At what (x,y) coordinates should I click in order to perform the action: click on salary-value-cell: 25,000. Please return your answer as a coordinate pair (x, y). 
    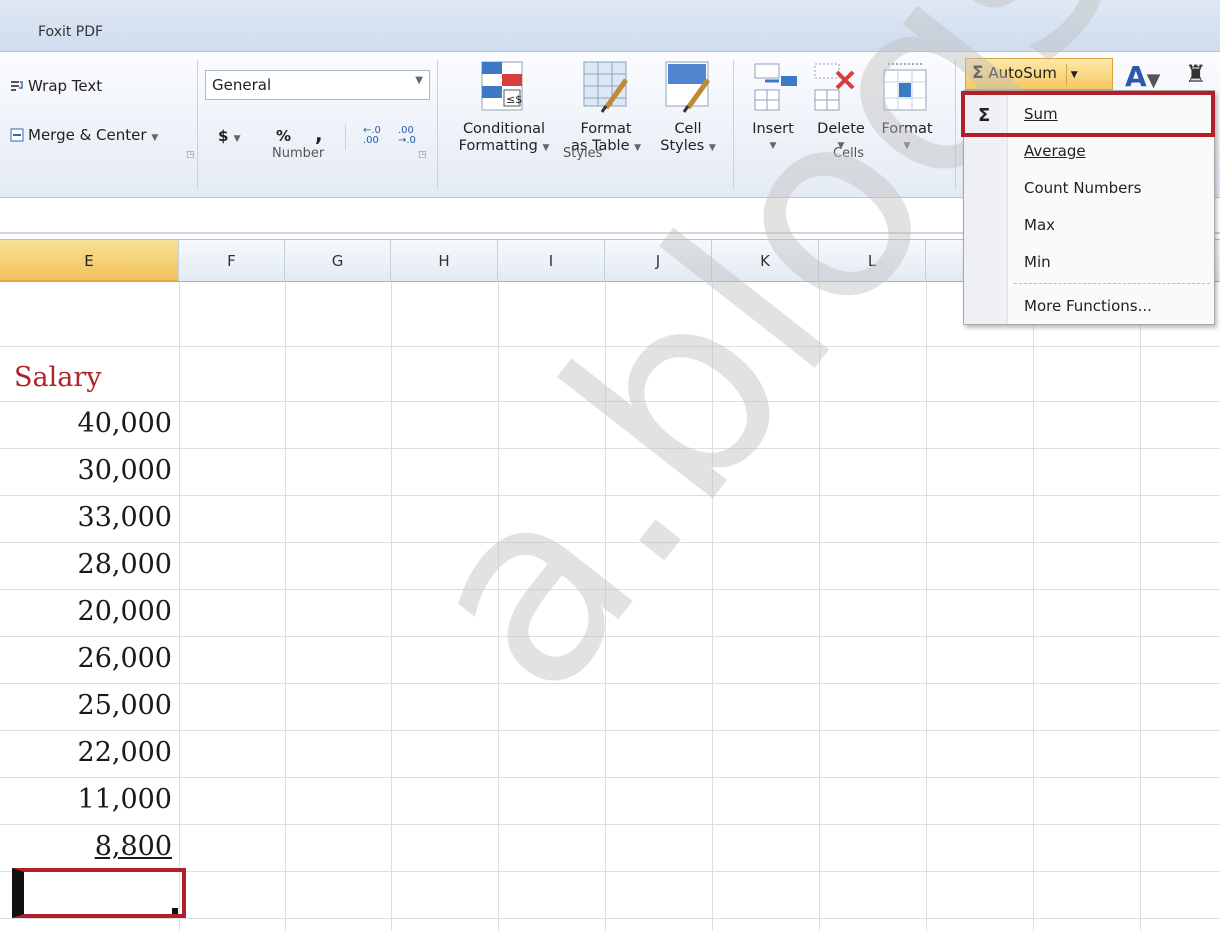
    Looking at the image, I should click on (88, 705).